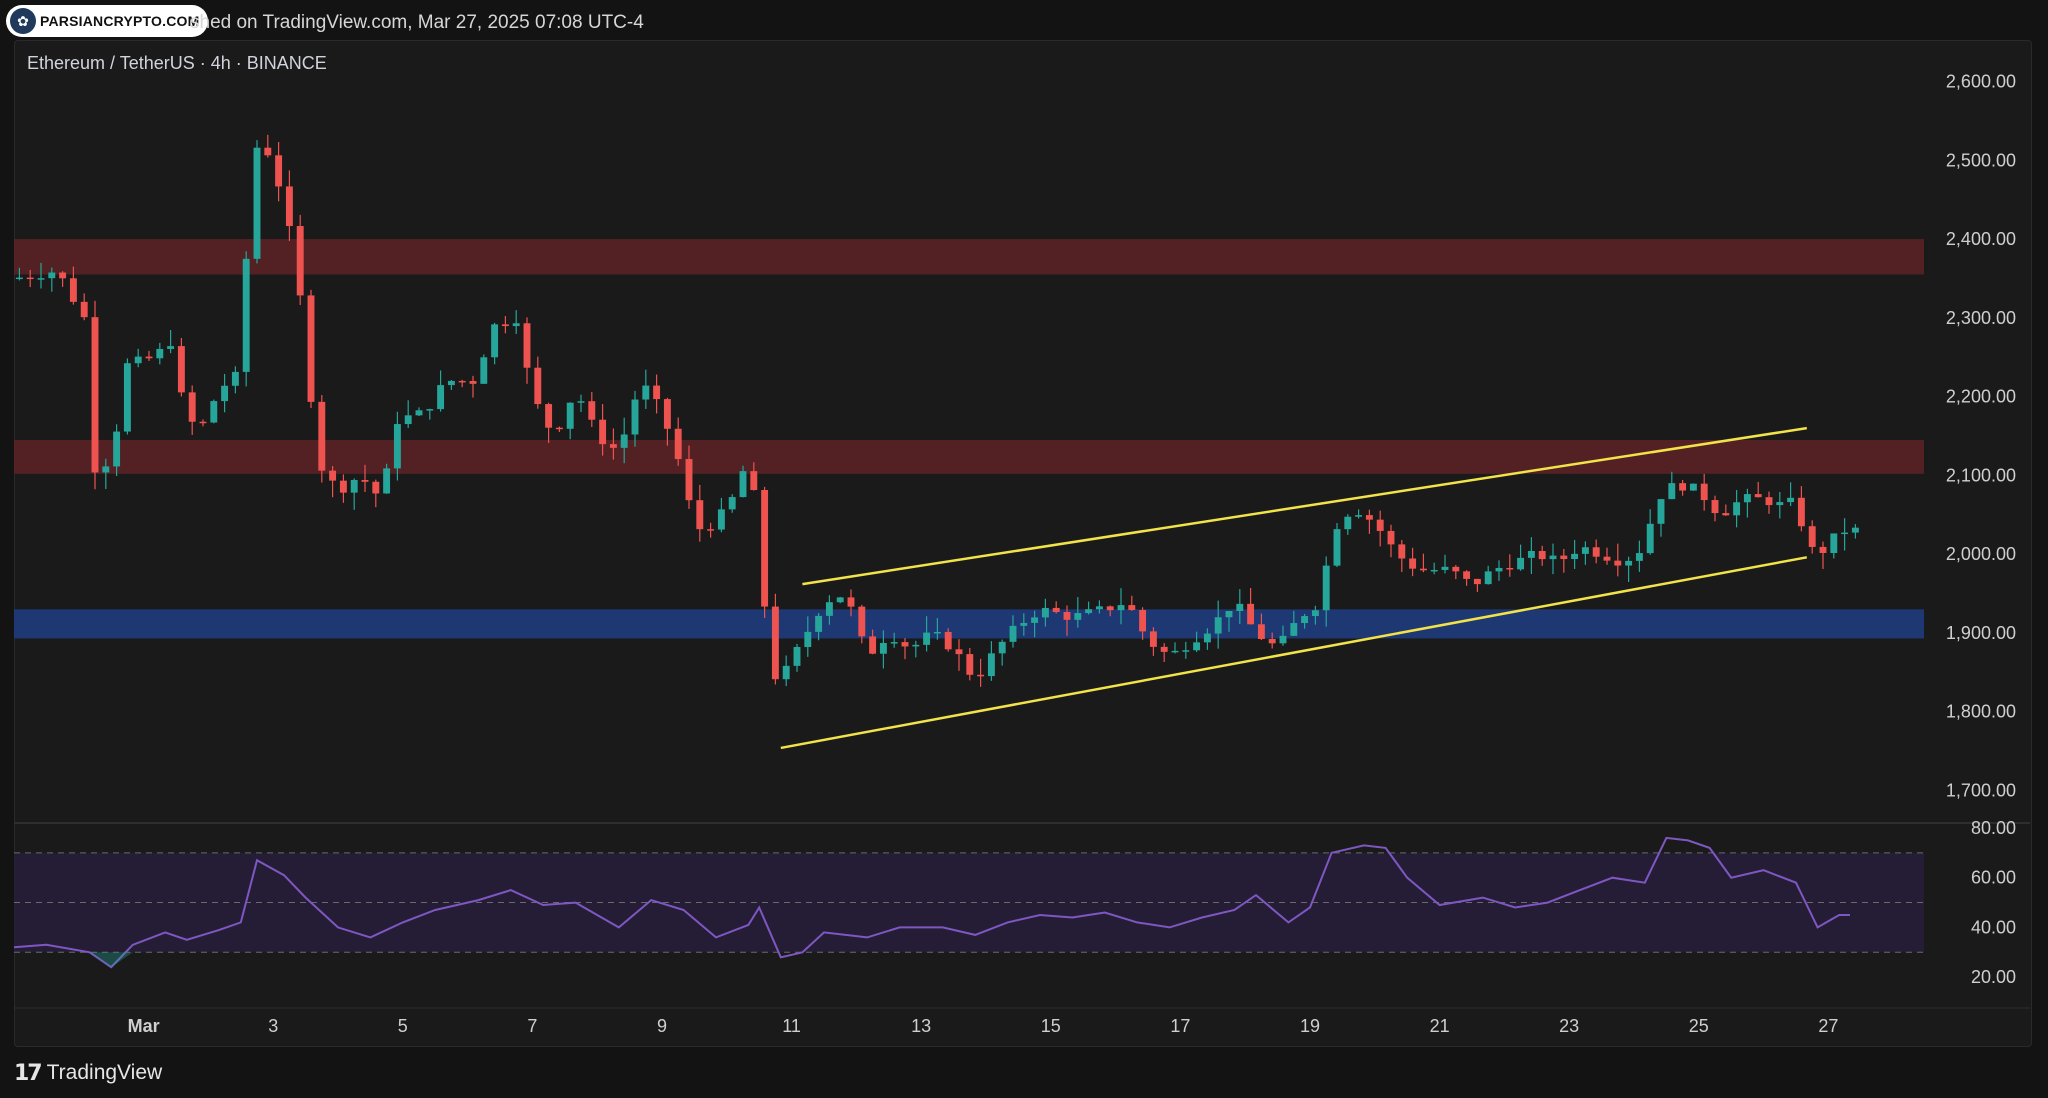 The image size is (2048, 1098). Describe the element at coordinates (273, 1026) in the screenshot. I see `time-axis-label: 3` at that location.